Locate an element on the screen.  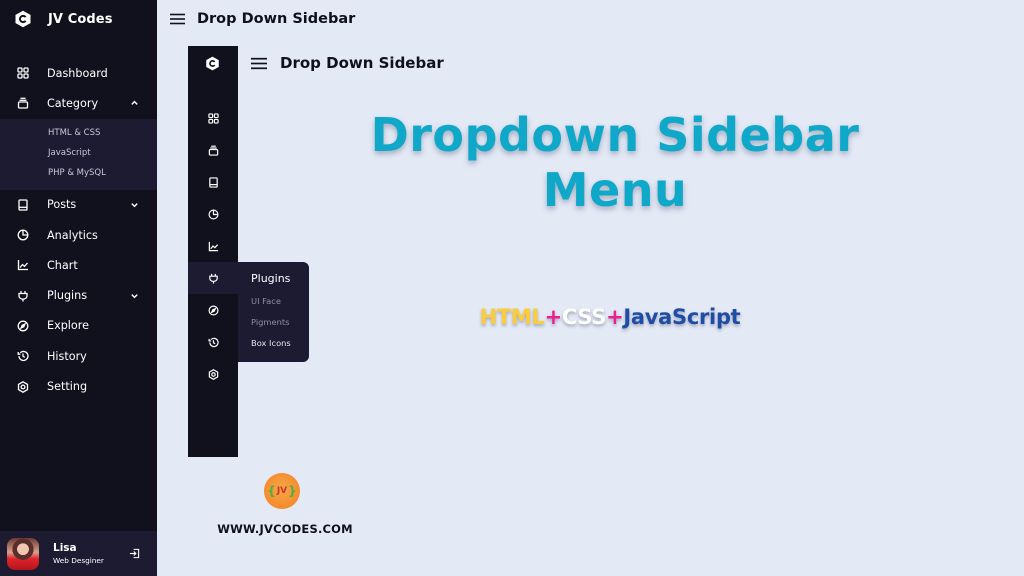
tech-css: CSS is located at coordinates (584, 317).